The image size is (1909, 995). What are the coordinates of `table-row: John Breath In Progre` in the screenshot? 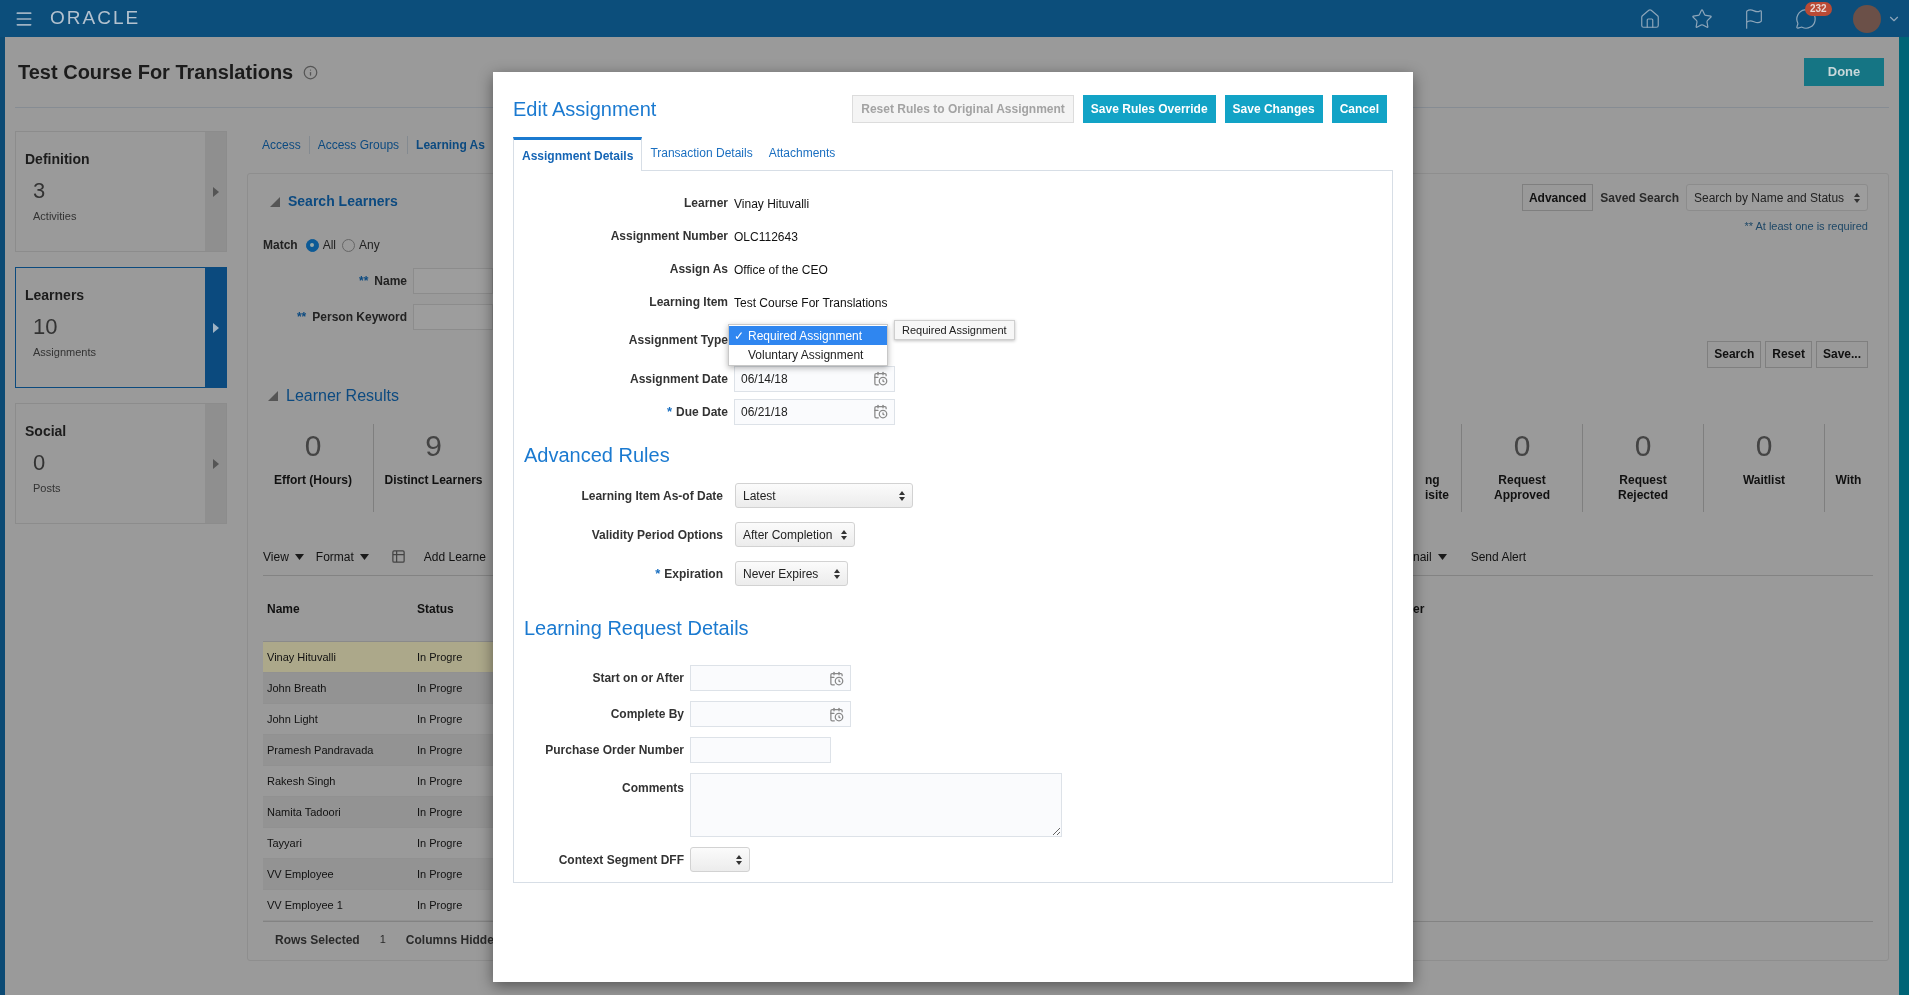 It's located at (378, 688).